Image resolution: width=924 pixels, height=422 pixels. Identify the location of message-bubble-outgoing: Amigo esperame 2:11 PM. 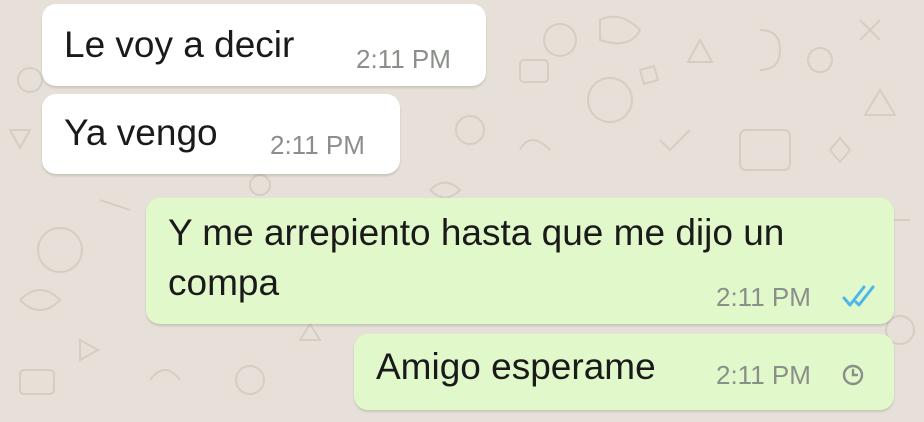
(624, 372).